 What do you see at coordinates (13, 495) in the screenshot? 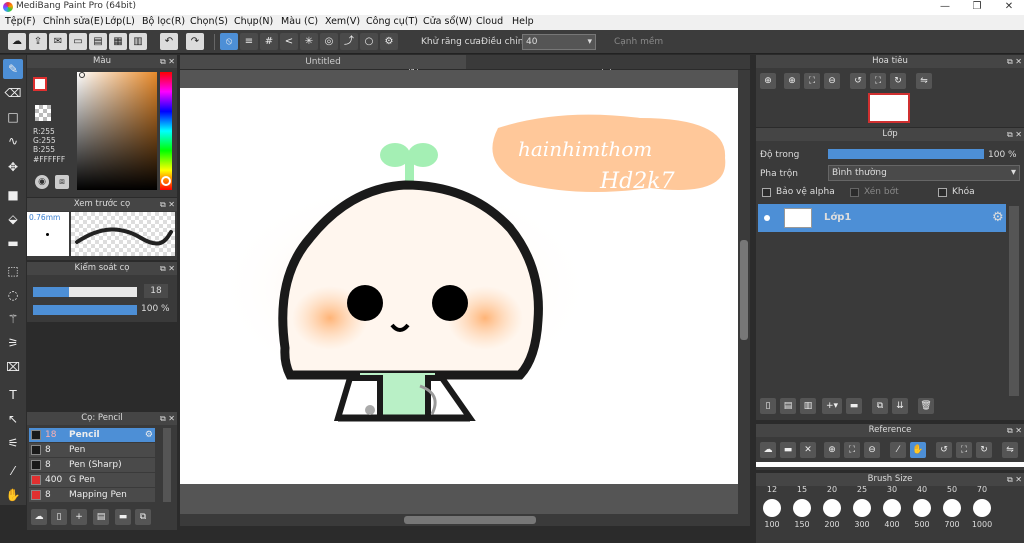
I see `hand-tool-icon: ✋` at bounding box center [13, 495].